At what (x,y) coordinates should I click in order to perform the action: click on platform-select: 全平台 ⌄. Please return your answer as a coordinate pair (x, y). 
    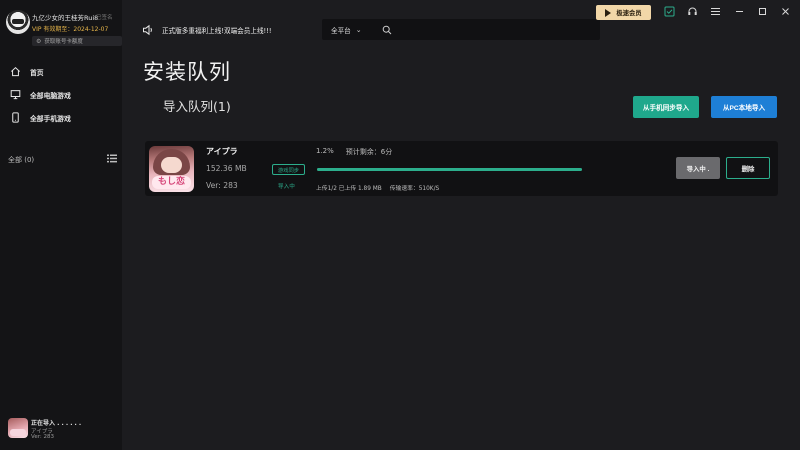
    Looking at the image, I should click on (350, 30).